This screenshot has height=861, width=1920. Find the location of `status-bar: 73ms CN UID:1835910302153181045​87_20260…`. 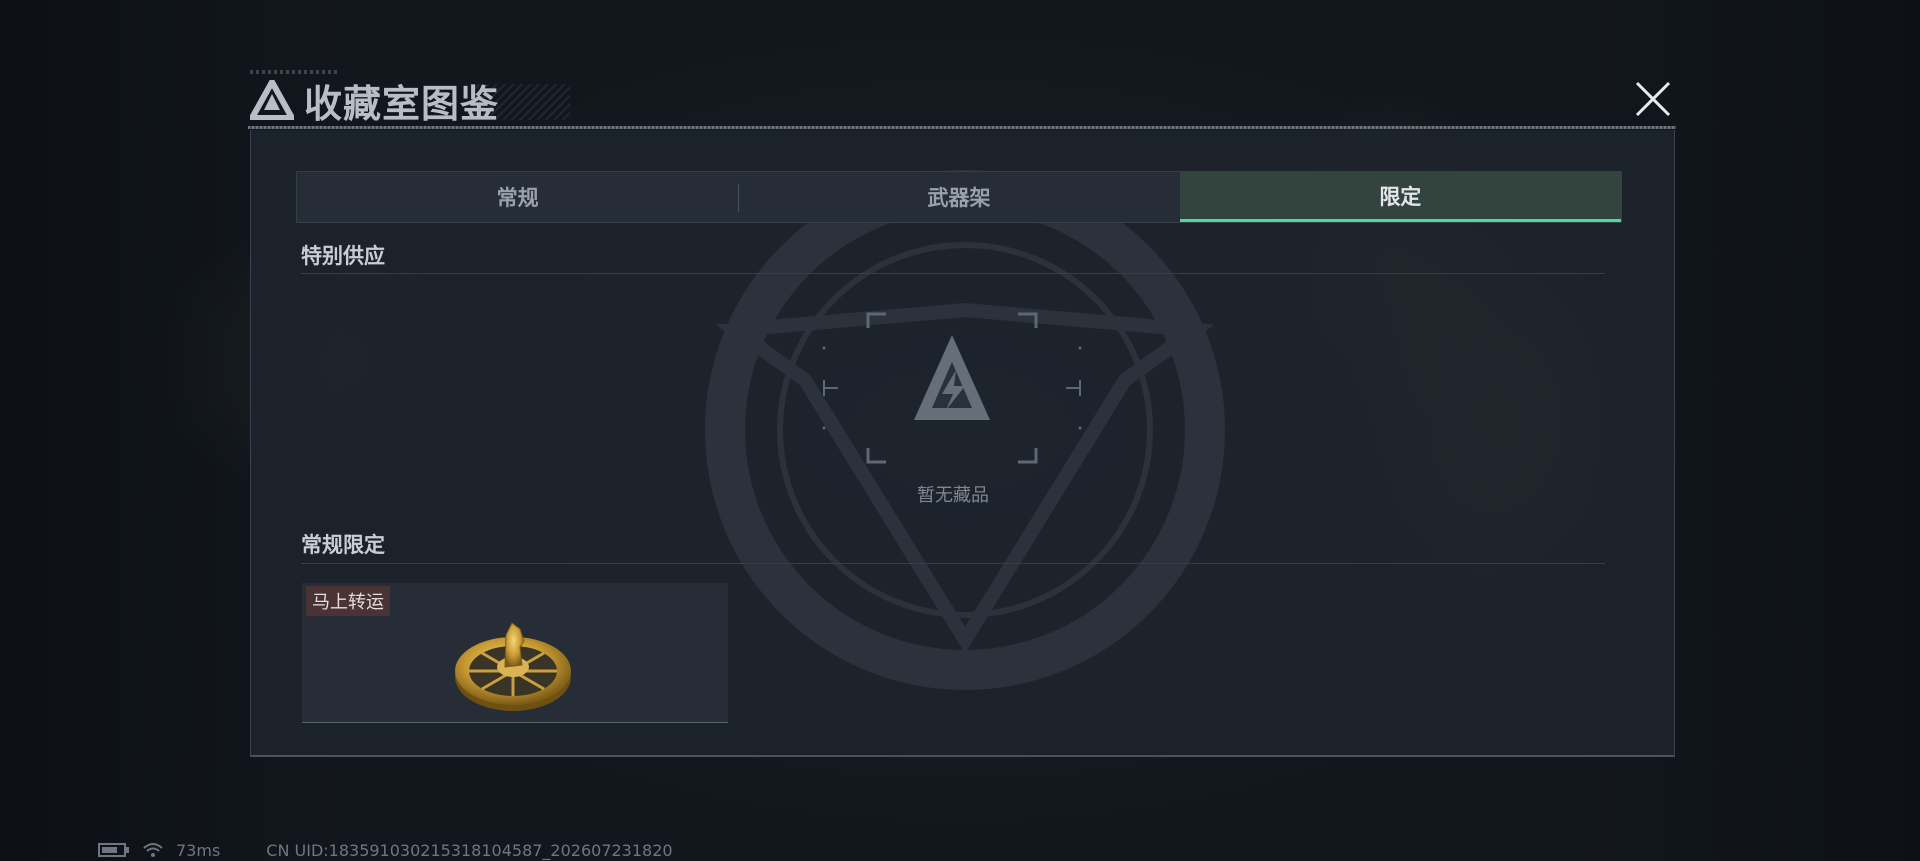

status-bar: 73ms CN UID:1835910302153181045​87_20260… is located at coordinates (385, 850).